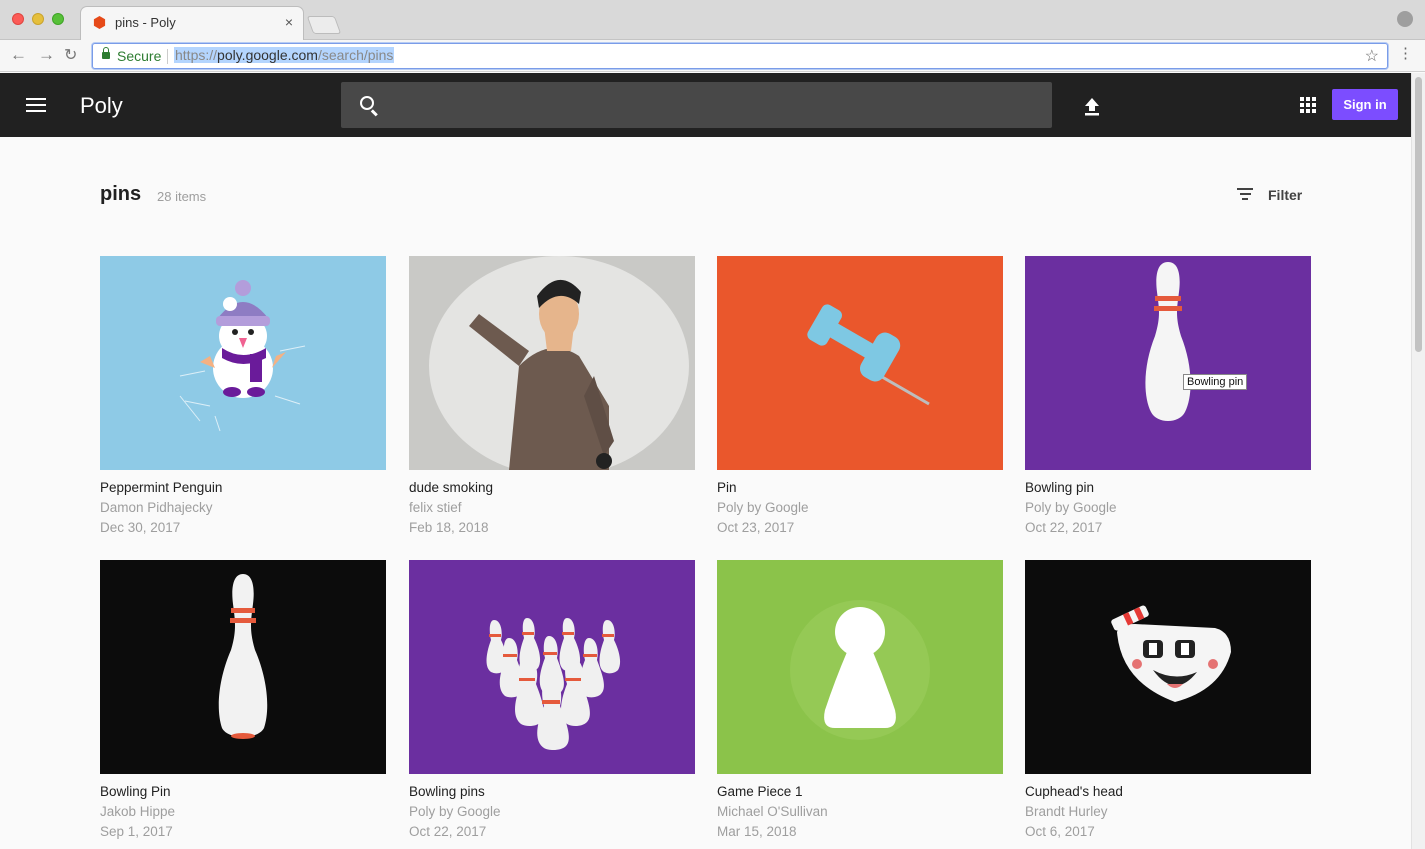  What do you see at coordinates (136, 831) in the screenshot?
I see `card-date: Sep 1, 2017` at bounding box center [136, 831].